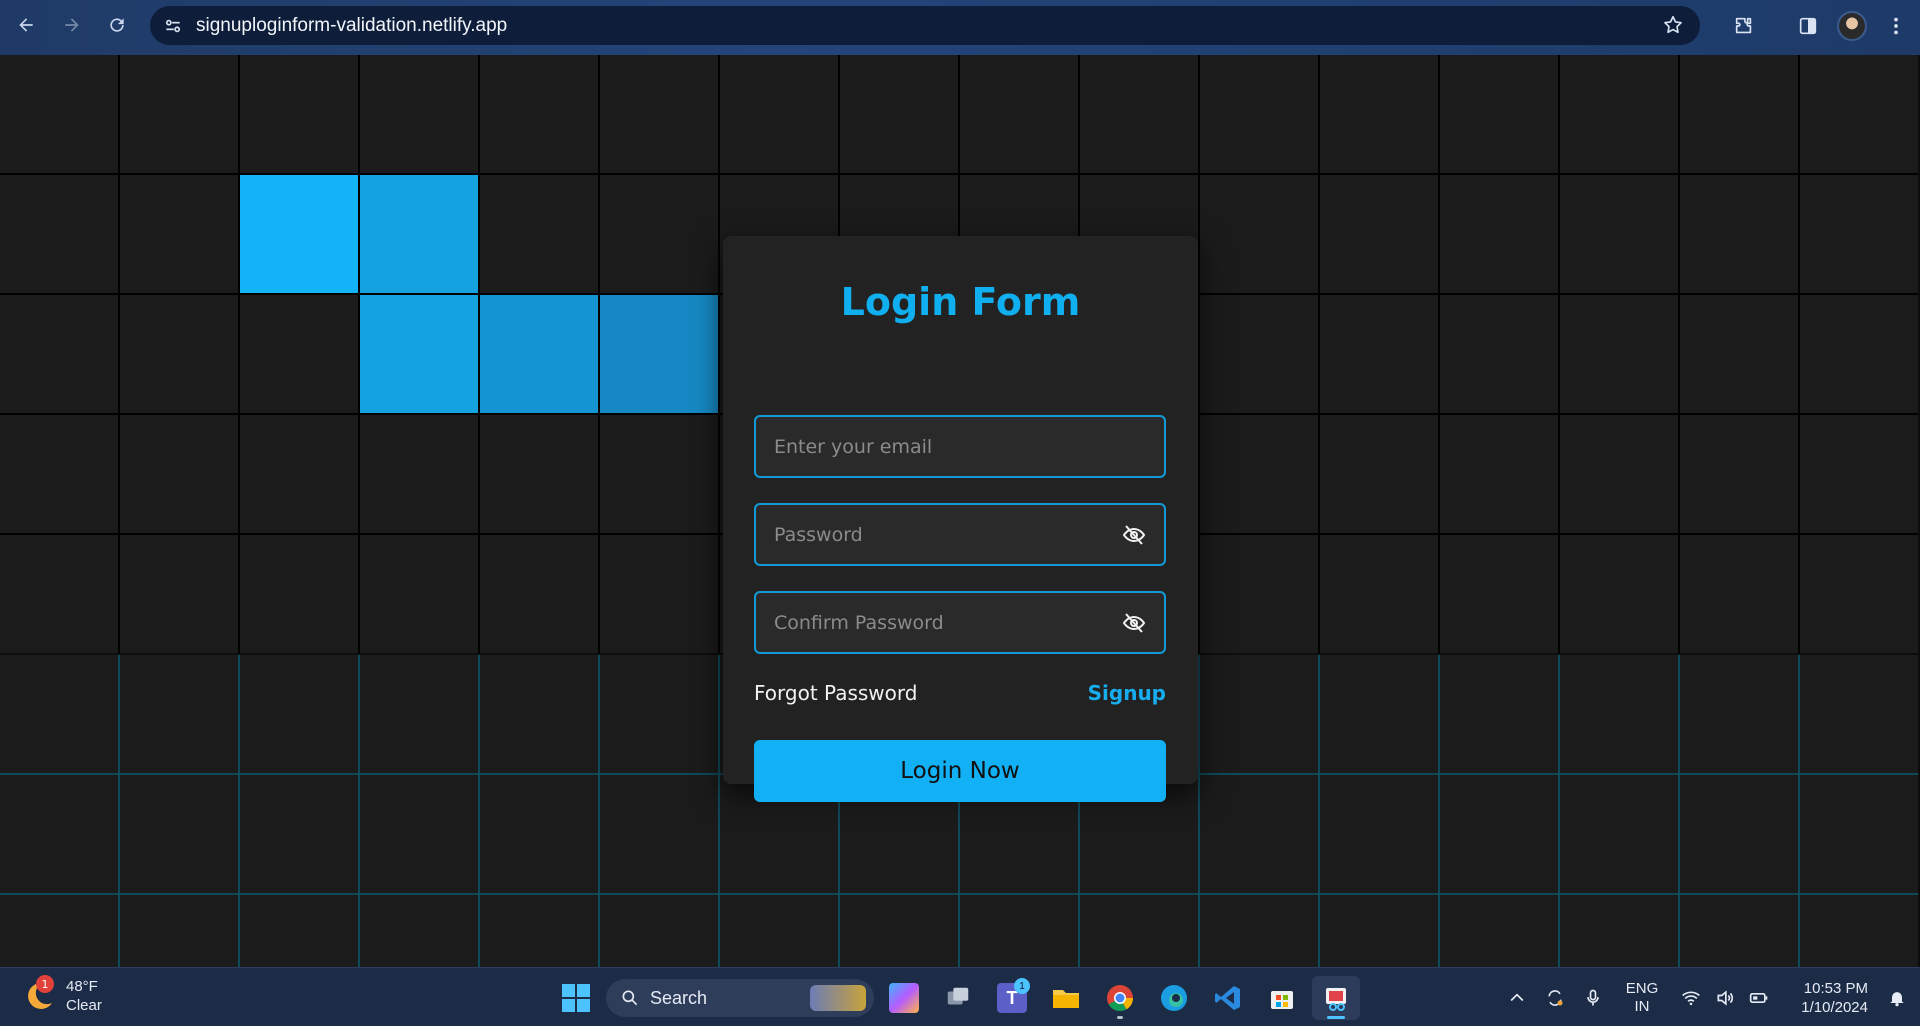  I want to click on volume-button, so click(1725, 998).